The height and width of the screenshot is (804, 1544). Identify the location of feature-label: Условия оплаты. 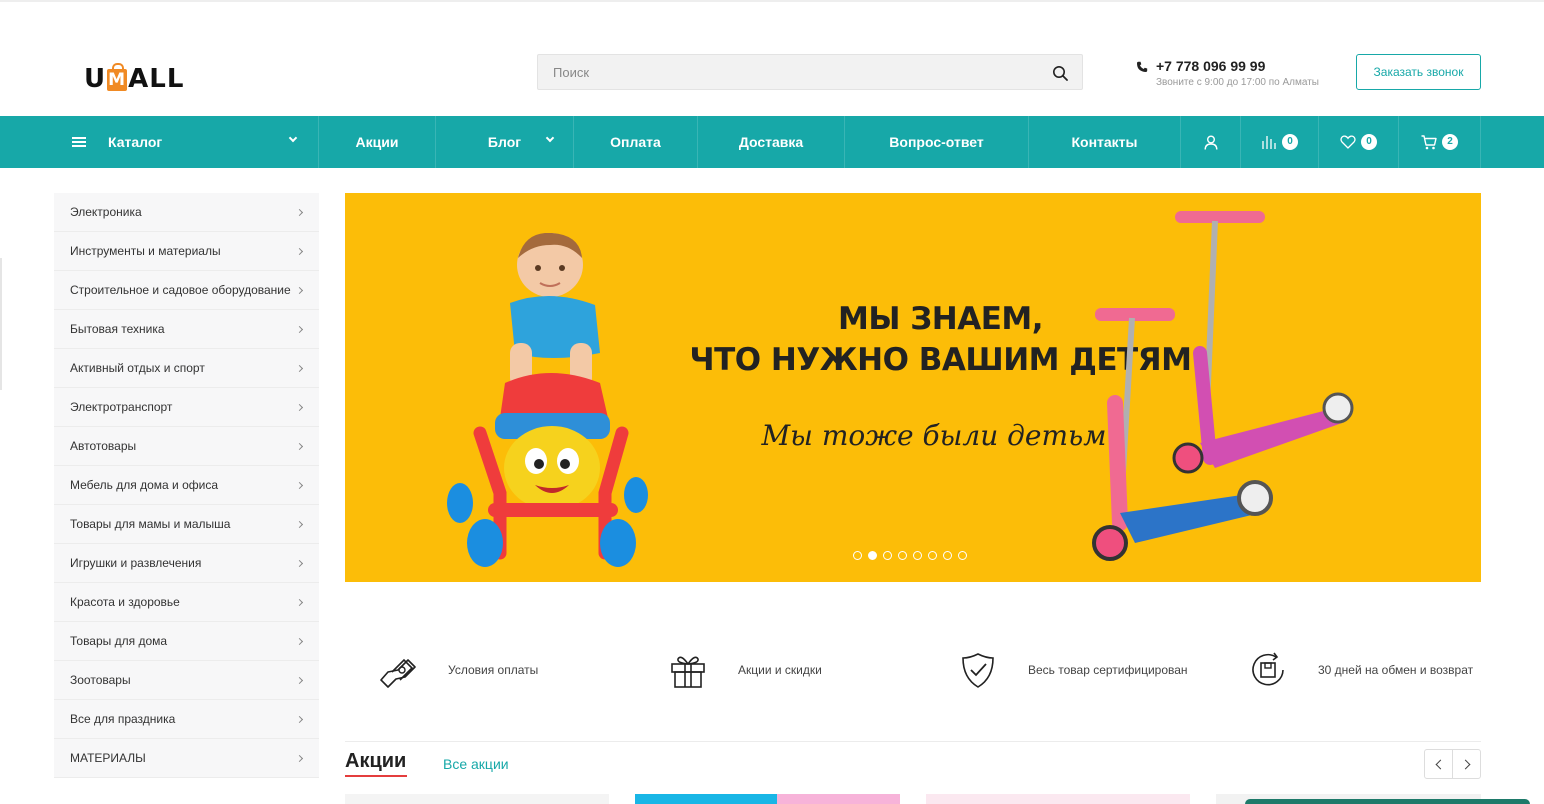
(493, 670).